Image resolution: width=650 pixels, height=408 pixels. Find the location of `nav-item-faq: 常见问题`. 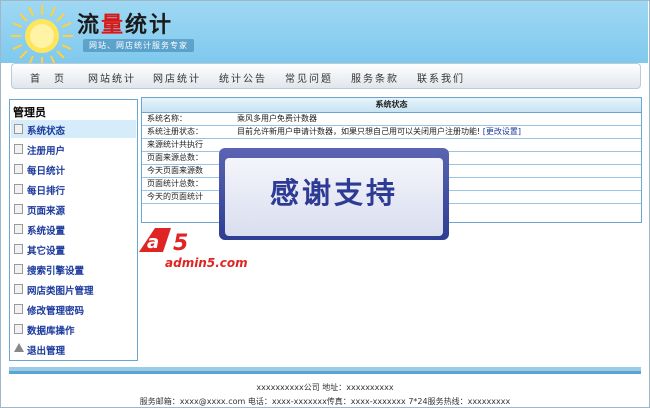

nav-item-faq: 常见问题 is located at coordinates (309, 77).